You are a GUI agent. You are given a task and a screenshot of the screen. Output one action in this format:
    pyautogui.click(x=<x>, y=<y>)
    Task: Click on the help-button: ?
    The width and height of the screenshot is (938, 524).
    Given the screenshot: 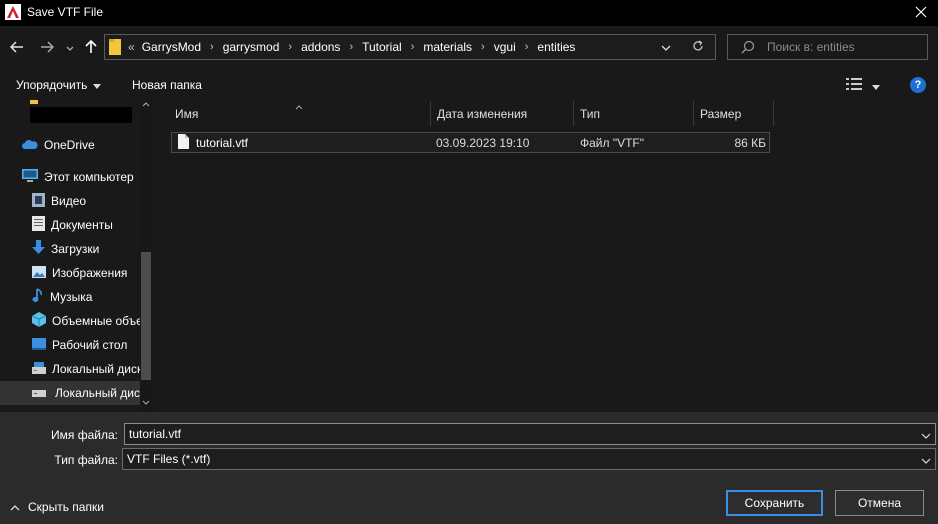 What is the action you would take?
    pyautogui.click(x=918, y=85)
    